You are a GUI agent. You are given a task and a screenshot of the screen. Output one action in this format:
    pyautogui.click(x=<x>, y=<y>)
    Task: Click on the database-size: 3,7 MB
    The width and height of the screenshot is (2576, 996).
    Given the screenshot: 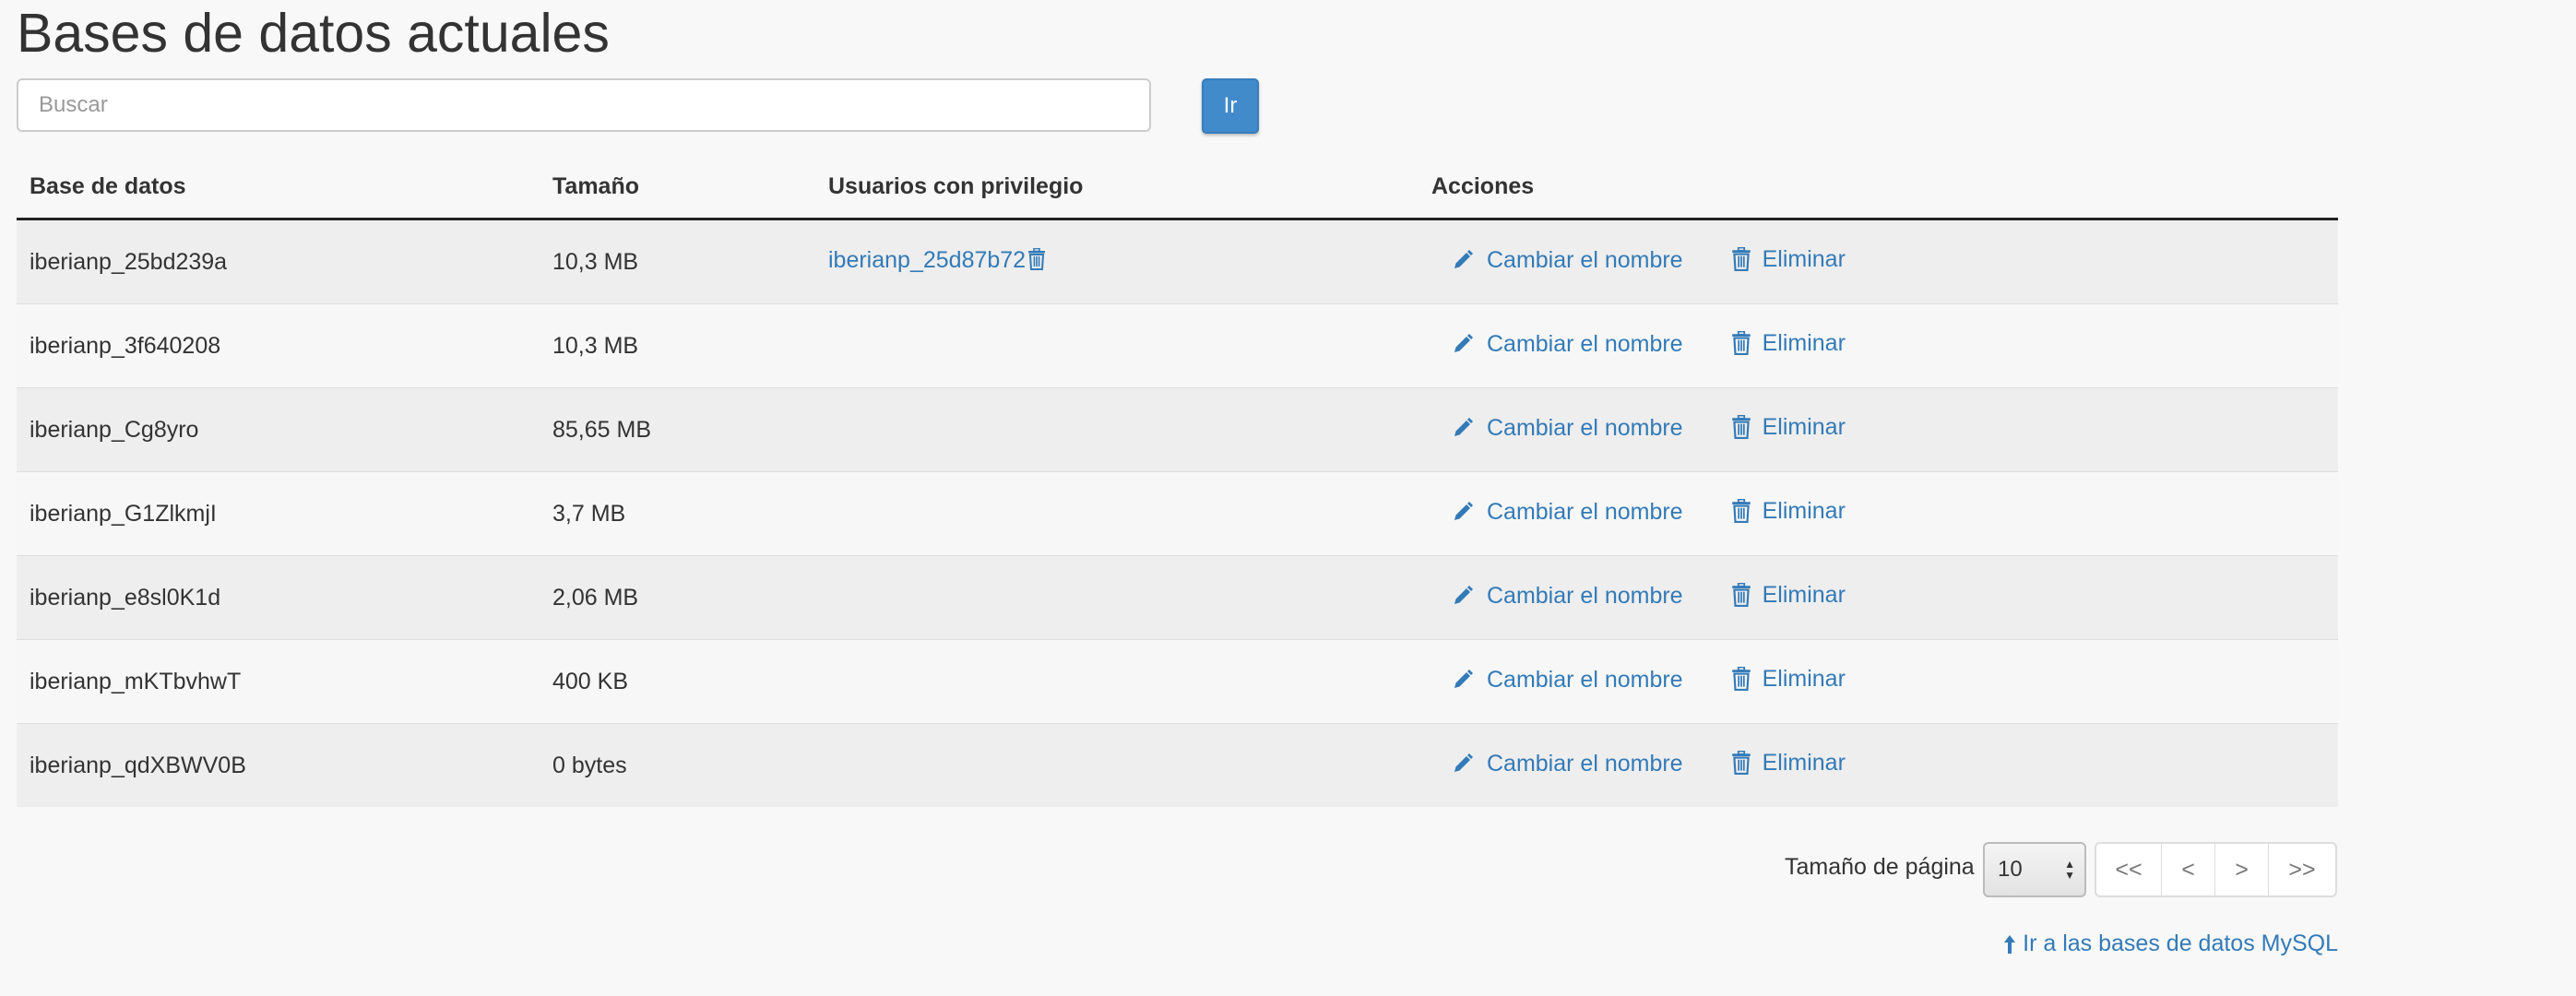 What is the action you would take?
    pyautogui.click(x=677, y=513)
    